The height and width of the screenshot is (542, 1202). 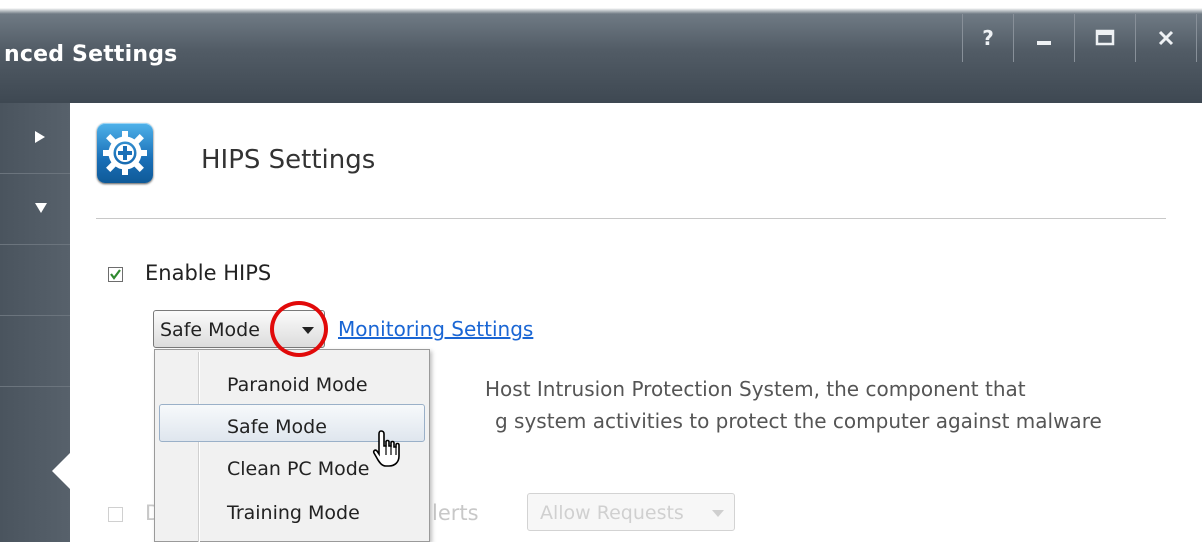 I want to click on active-pointer, so click(x=61, y=471).